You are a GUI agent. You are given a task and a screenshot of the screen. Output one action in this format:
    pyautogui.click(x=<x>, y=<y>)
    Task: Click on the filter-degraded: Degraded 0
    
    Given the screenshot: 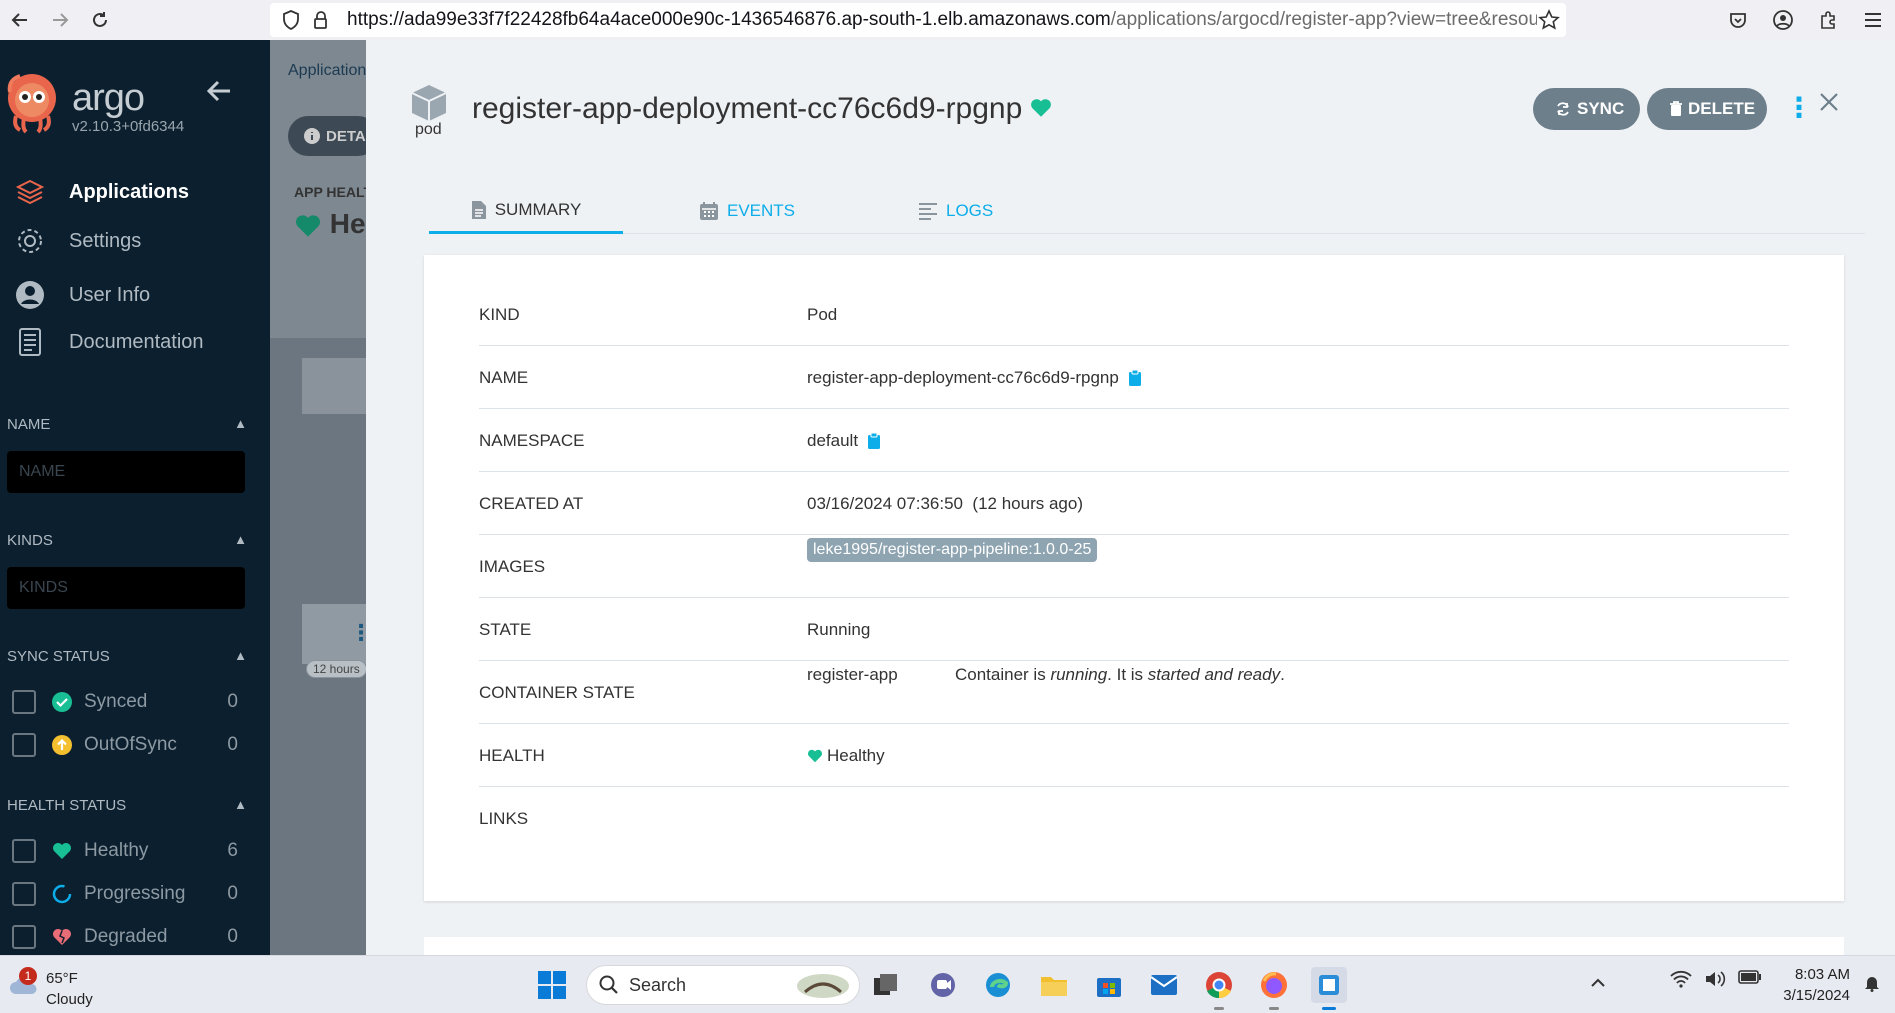 What is the action you would take?
    pyautogui.click(x=125, y=937)
    